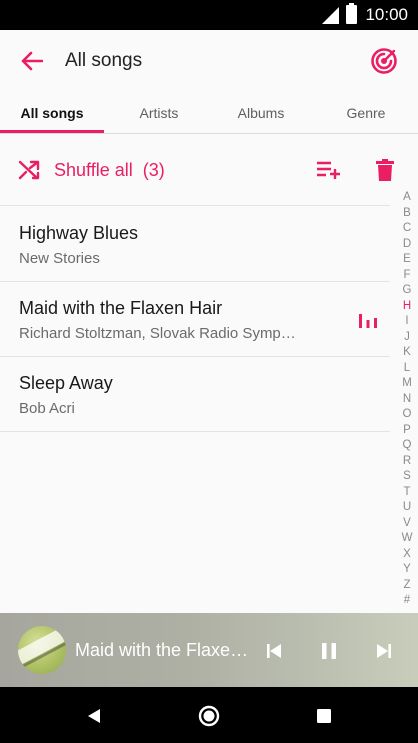 This screenshot has width=418, height=743. I want to click on song-title: Highway Blues, so click(79, 233).